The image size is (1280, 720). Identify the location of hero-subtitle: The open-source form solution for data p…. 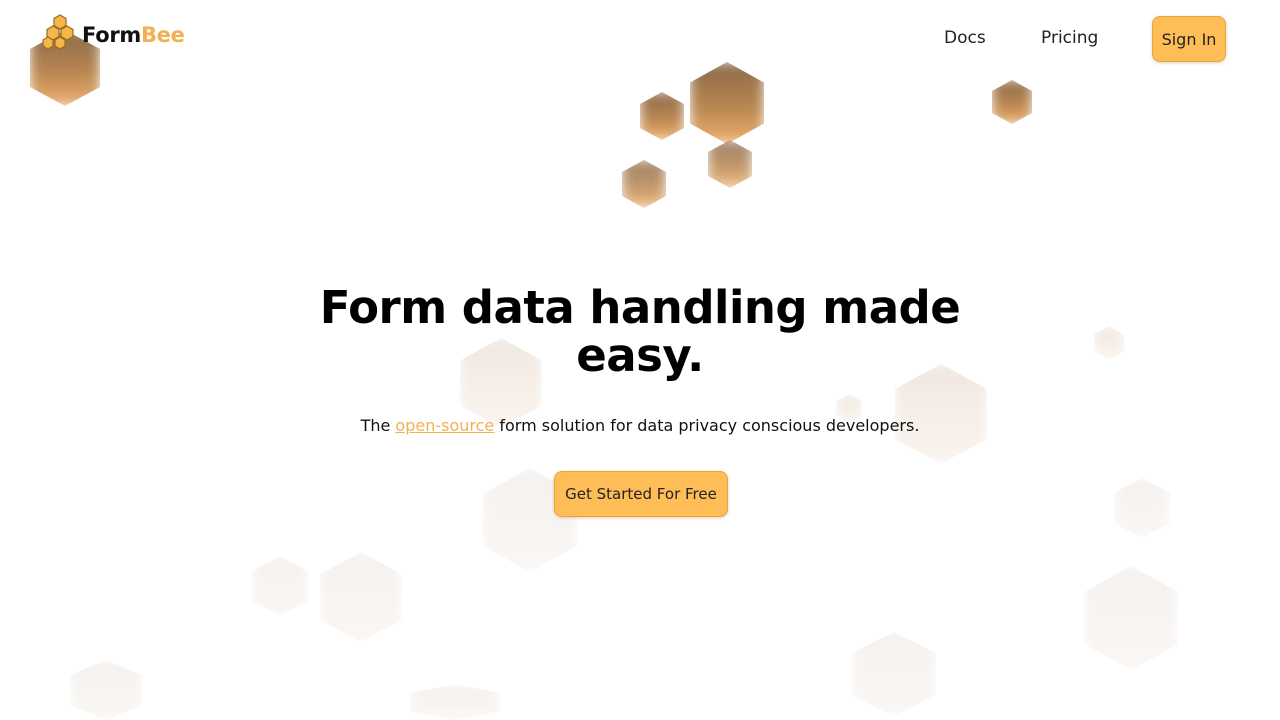
(640, 425).